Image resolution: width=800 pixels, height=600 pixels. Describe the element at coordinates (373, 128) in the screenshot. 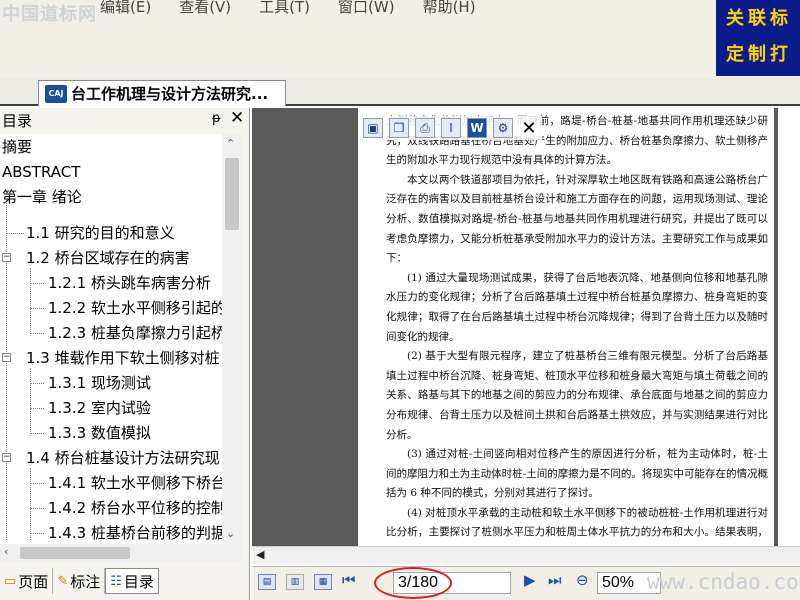

I see `save-icon: ▣` at that location.